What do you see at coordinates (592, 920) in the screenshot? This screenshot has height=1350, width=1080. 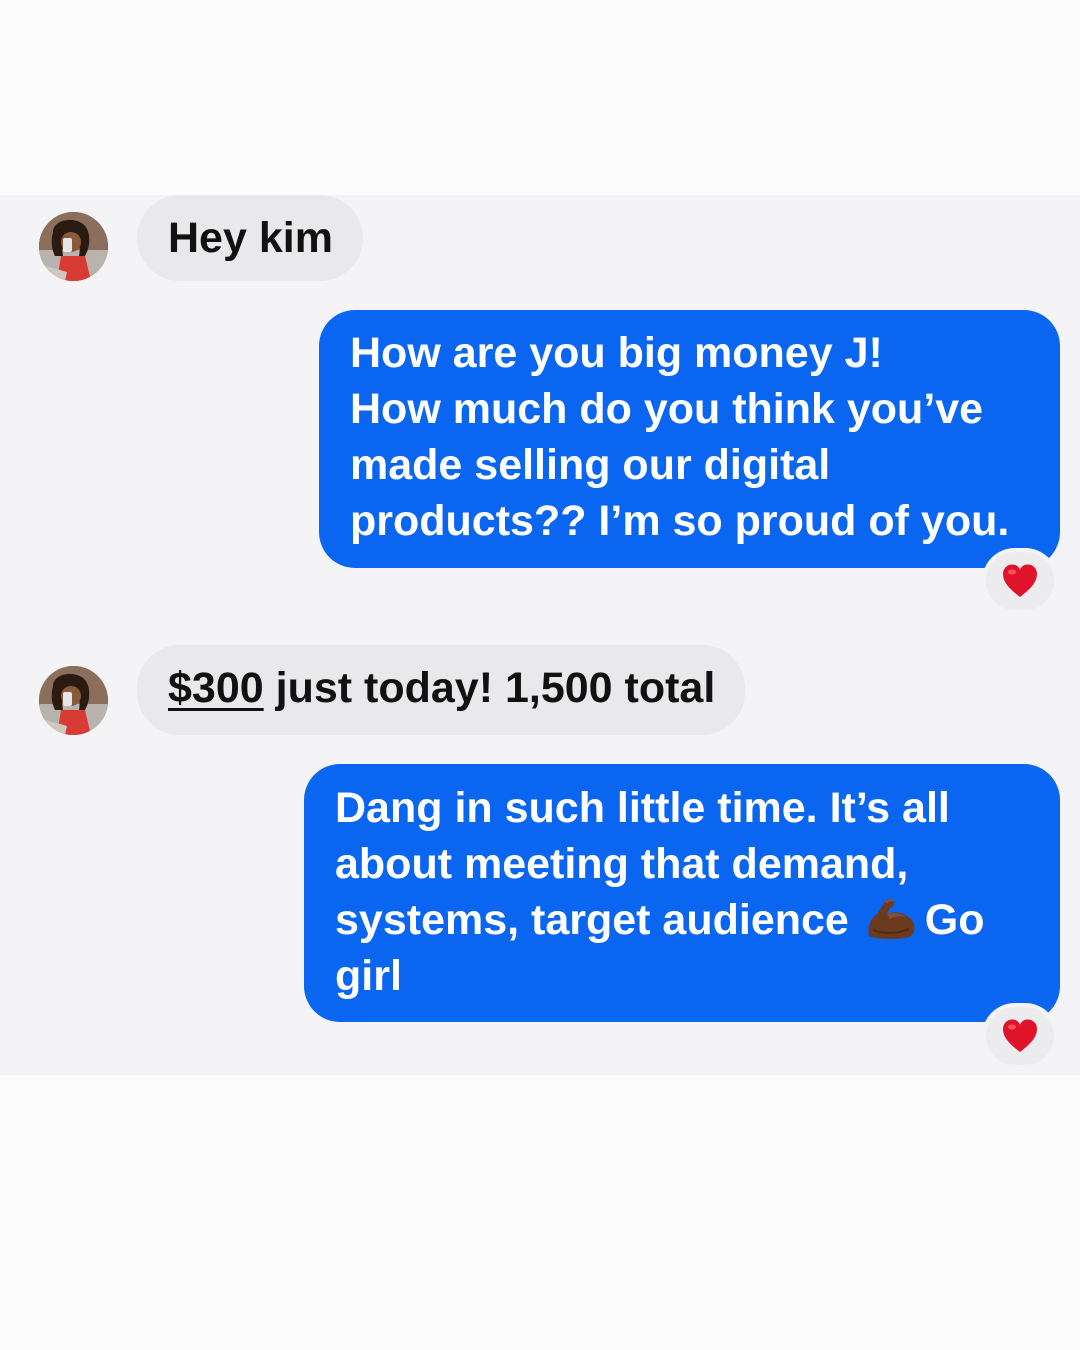 I see `message-text: systems, target audience` at bounding box center [592, 920].